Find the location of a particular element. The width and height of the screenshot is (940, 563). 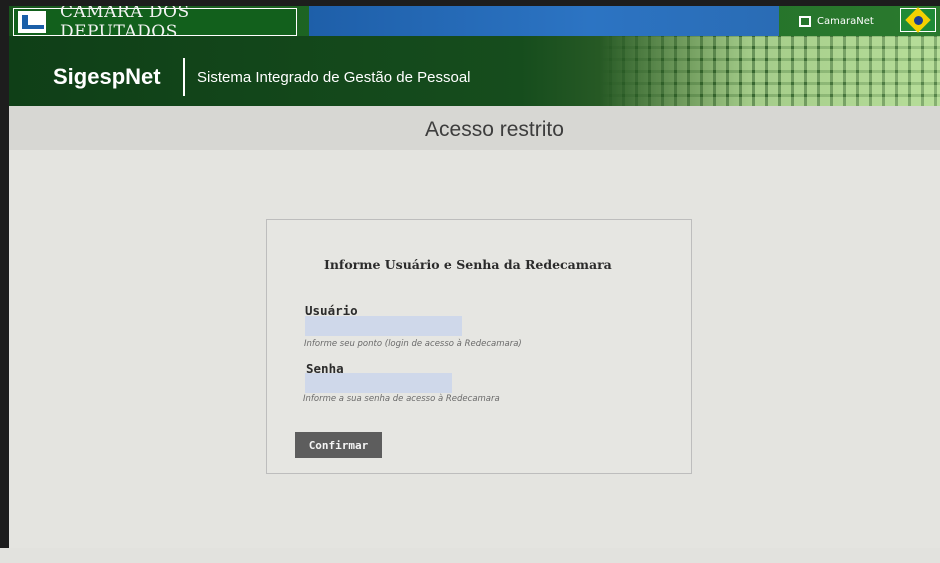

password-input is located at coordinates (378, 383).